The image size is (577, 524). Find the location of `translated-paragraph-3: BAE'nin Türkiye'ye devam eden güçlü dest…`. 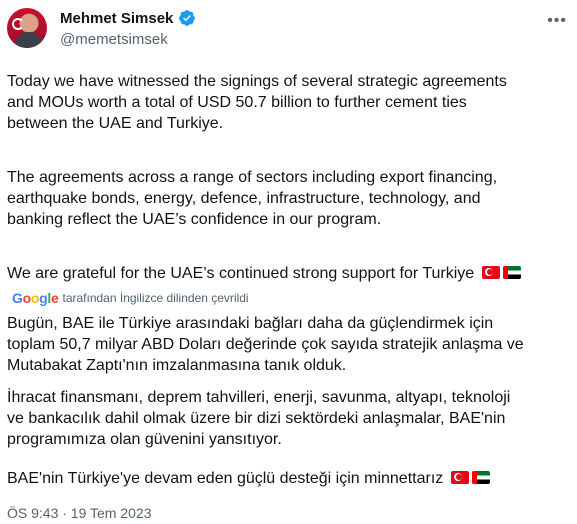

translated-paragraph-3: BAE'nin Türkiye'ye devam eden güçlü dest… is located at coordinates (287, 478).